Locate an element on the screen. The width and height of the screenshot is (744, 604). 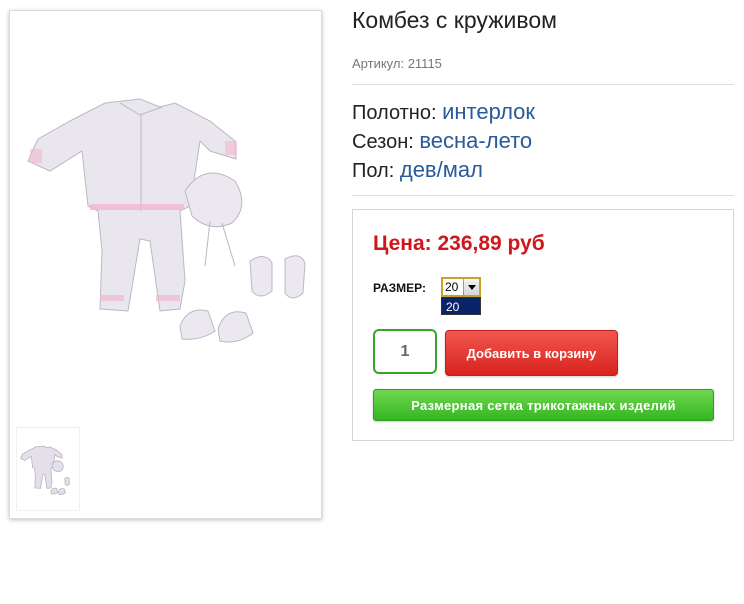
attribute-label: Сезон: is located at coordinates (383, 142).